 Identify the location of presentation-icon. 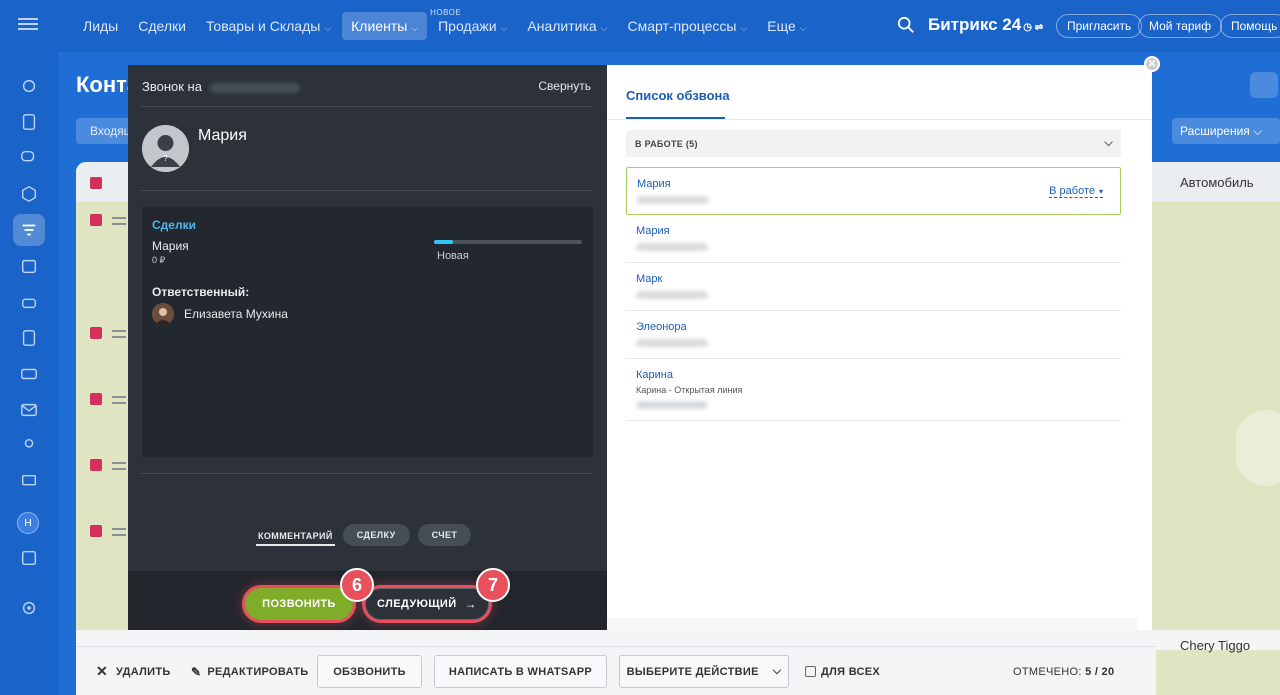
(29, 480).